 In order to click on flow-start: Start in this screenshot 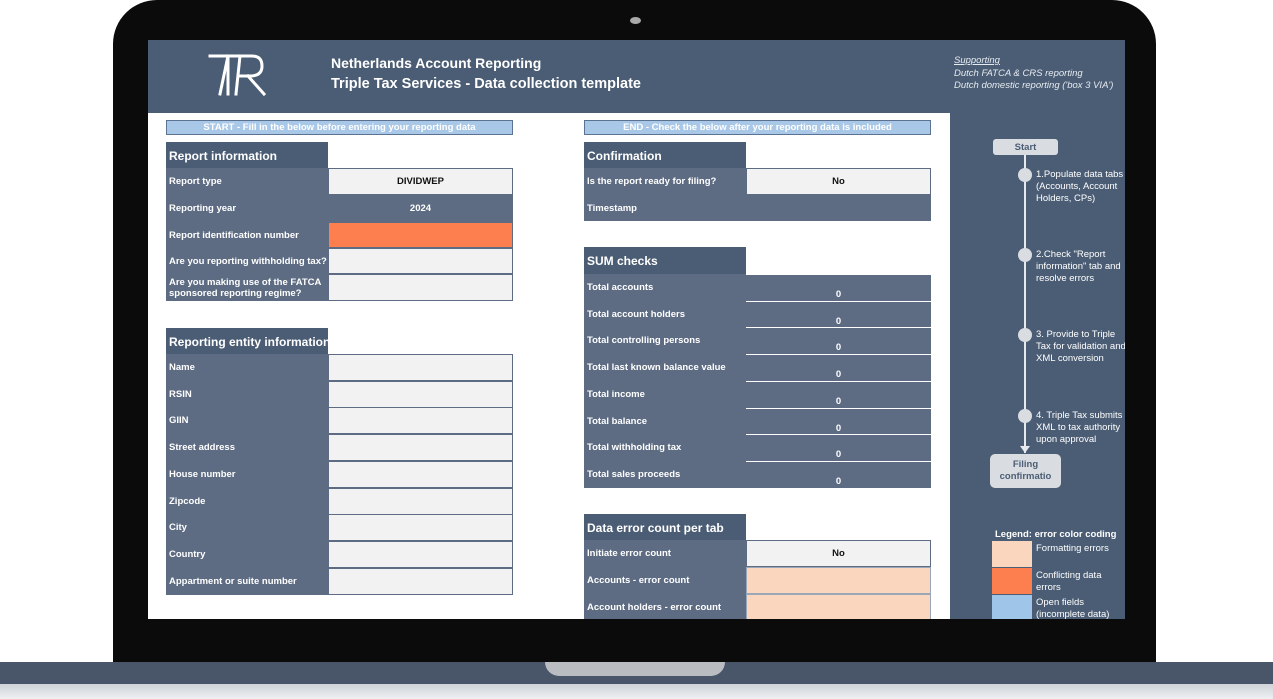, I will do `click(1025, 147)`.